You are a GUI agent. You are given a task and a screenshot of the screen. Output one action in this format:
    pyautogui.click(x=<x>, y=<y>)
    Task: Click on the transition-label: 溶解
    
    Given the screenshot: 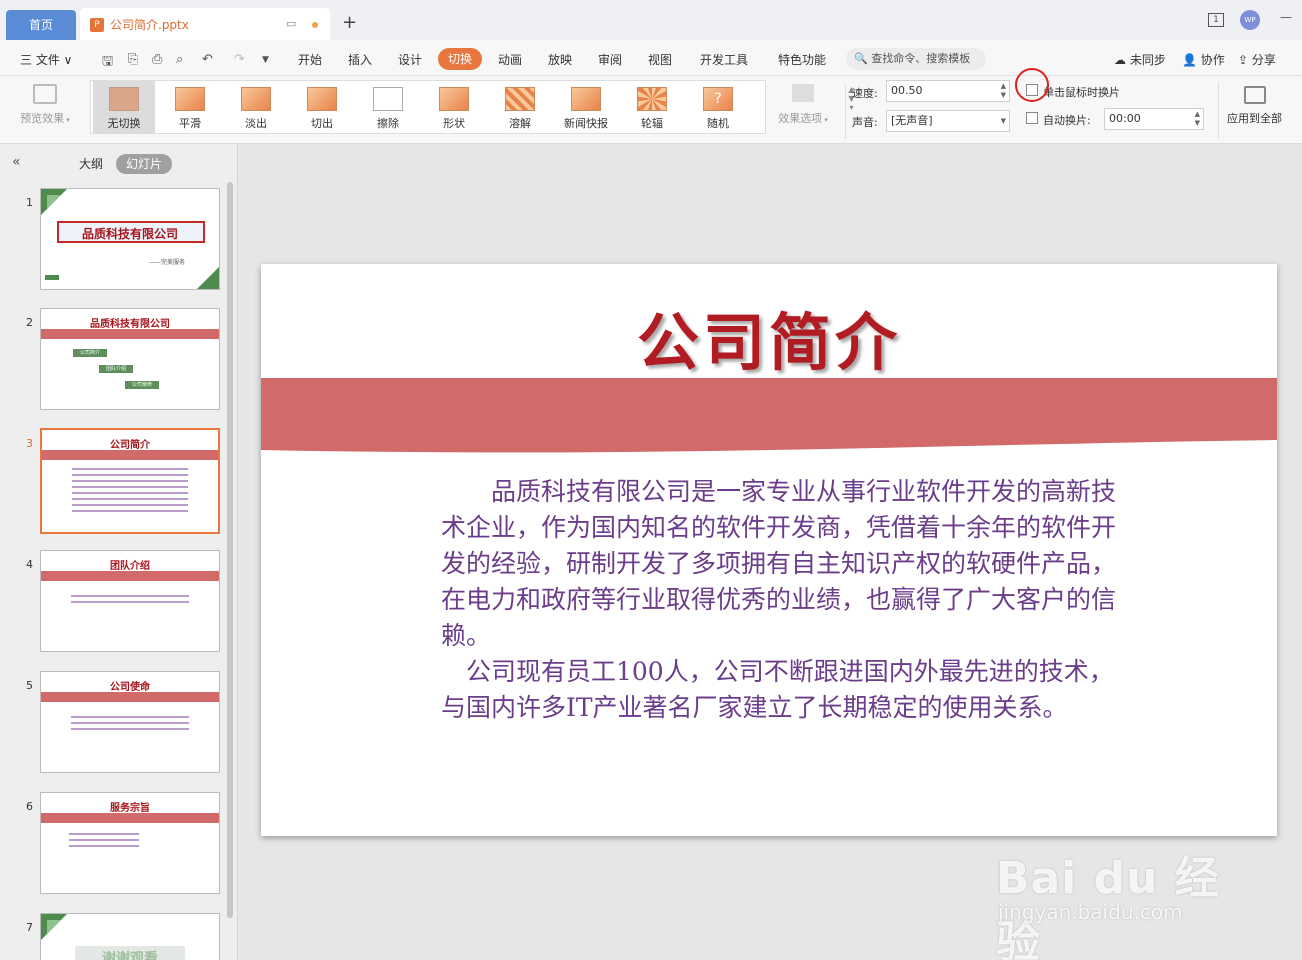 What is the action you would take?
    pyautogui.click(x=520, y=123)
    